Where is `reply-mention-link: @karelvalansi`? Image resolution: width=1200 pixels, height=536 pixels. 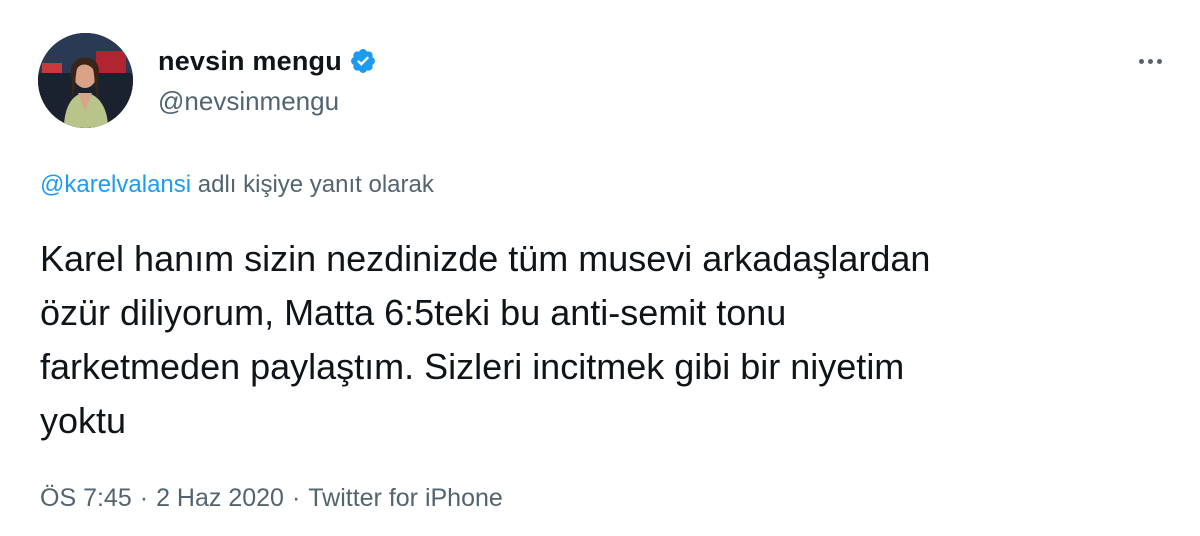
reply-mention-link: @karelvalansi is located at coordinates (115, 184).